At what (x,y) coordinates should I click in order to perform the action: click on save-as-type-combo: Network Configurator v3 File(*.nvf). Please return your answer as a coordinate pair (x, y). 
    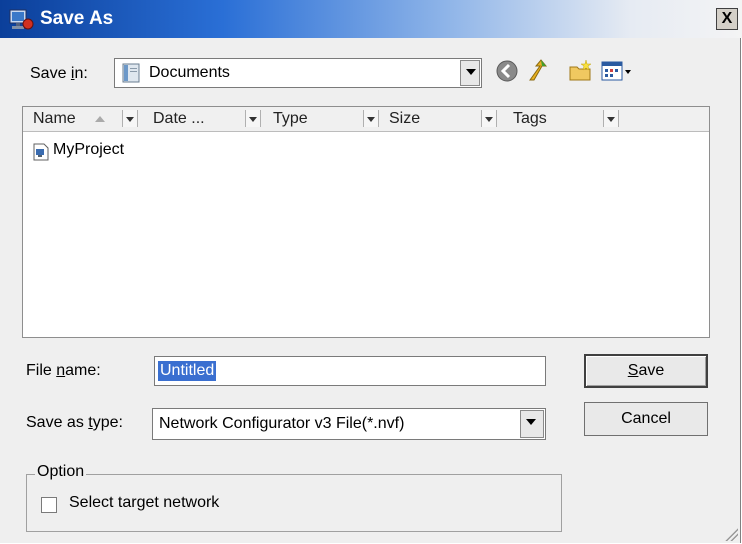
    Looking at the image, I should click on (349, 424).